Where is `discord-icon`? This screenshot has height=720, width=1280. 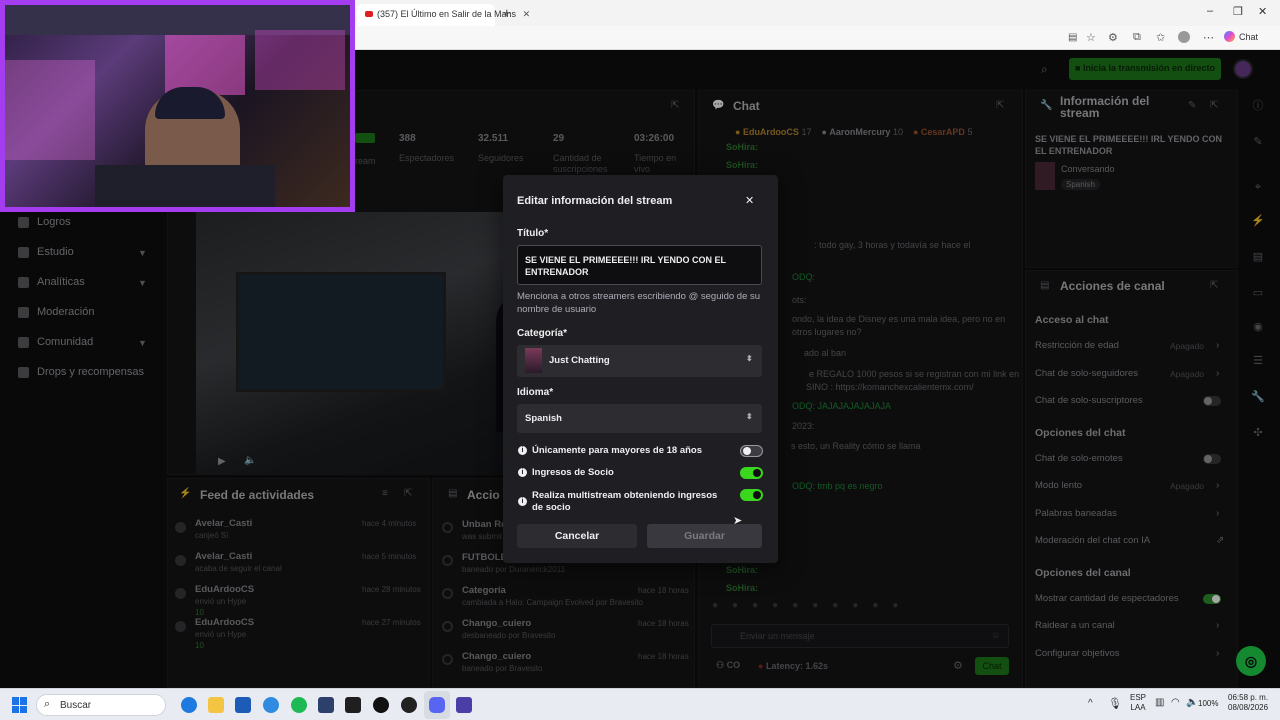 discord-icon is located at coordinates (437, 705).